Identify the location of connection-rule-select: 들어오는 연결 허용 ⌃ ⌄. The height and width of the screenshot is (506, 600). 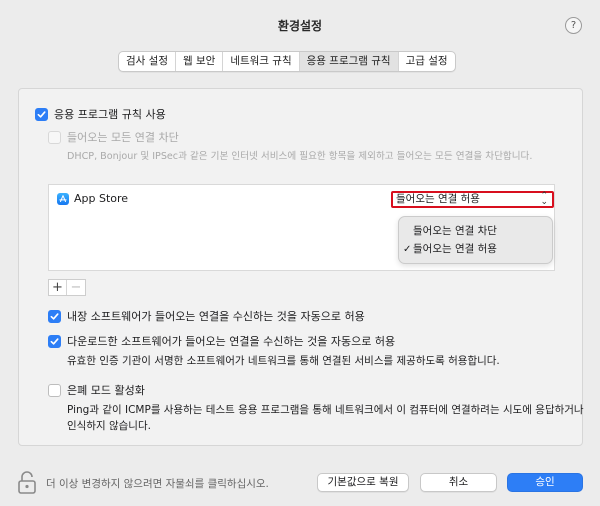
(472, 199).